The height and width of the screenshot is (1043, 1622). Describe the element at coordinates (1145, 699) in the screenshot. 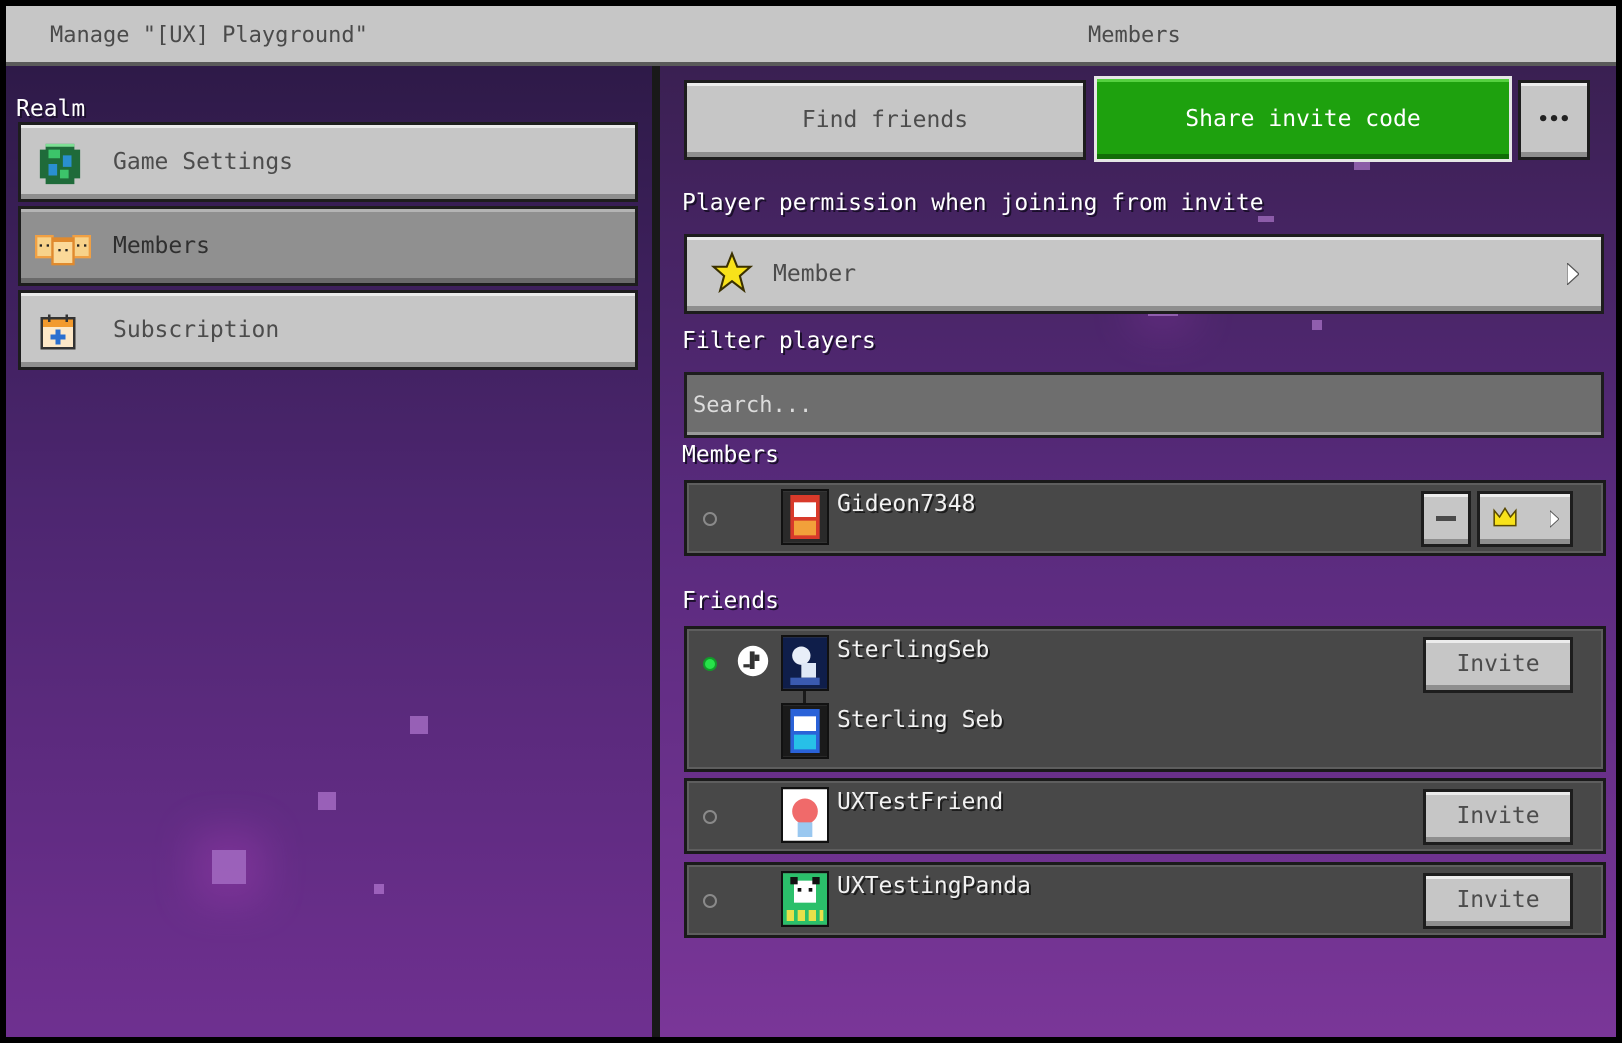

I see `friend-row: SterlingSeb Sterling Seb Invite` at that location.